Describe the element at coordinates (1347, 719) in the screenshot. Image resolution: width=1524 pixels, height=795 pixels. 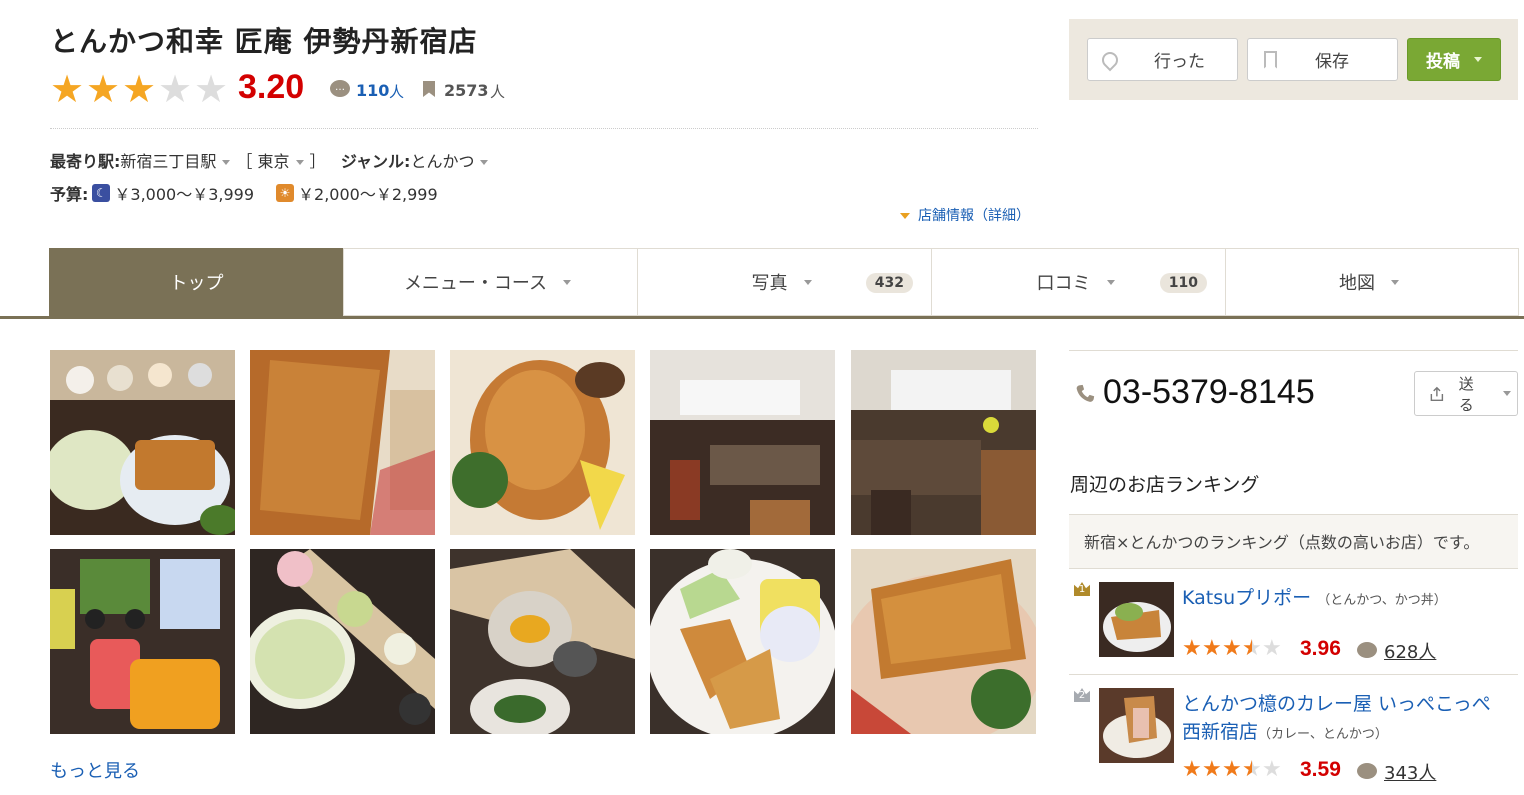
I see `ranking-name-link: とんかつ檍のカレー屋 いっぺこっぺ 西新宿店（カレー、とんかつ）` at that location.